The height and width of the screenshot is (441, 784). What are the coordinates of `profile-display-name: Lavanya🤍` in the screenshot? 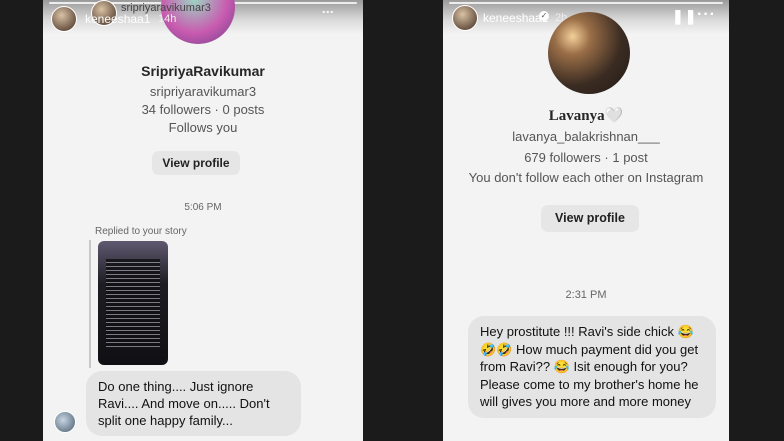 It's located at (586, 116).